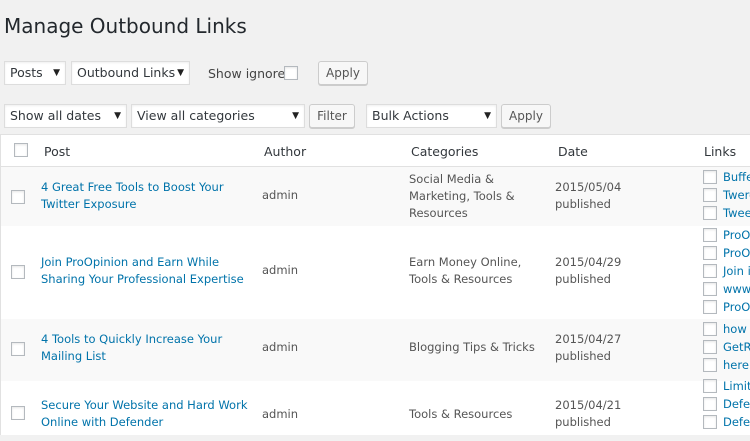 This screenshot has width=750, height=441. What do you see at coordinates (573, 151) in the screenshot?
I see `column-header-date: Date` at bounding box center [573, 151].